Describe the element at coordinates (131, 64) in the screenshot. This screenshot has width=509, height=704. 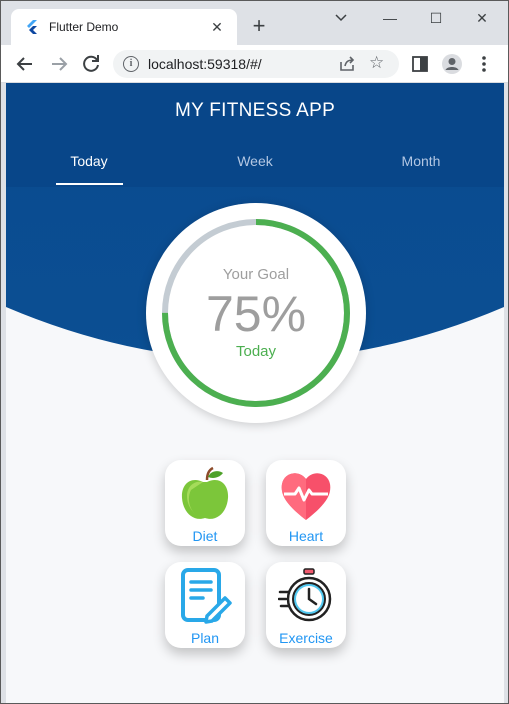
I see `info-icon: i` at that location.